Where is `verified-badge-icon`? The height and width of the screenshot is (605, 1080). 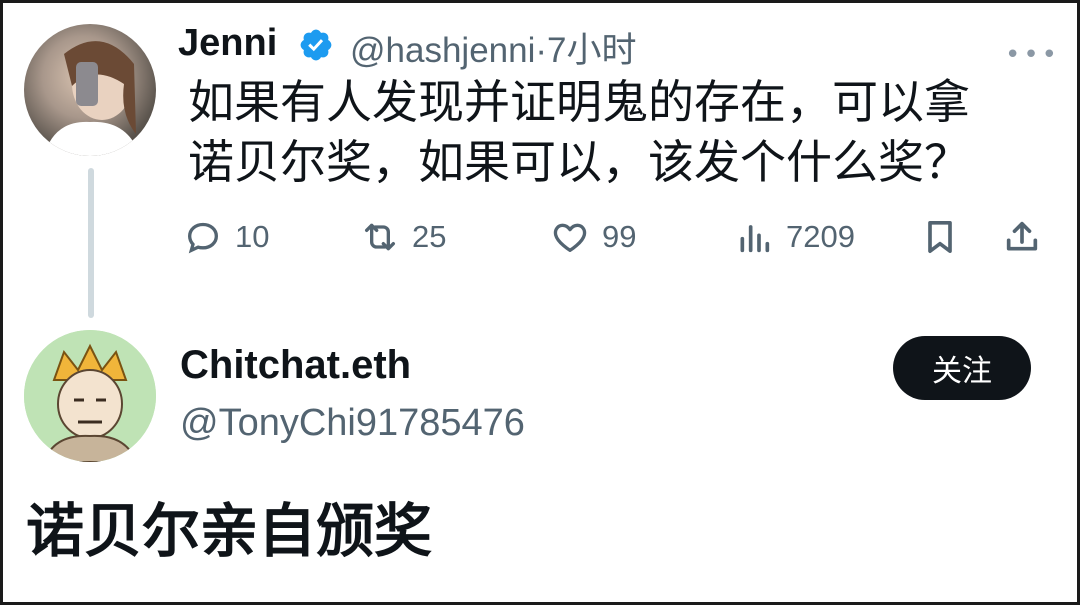 verified-badge-icon is located at coordinates (316, 45).